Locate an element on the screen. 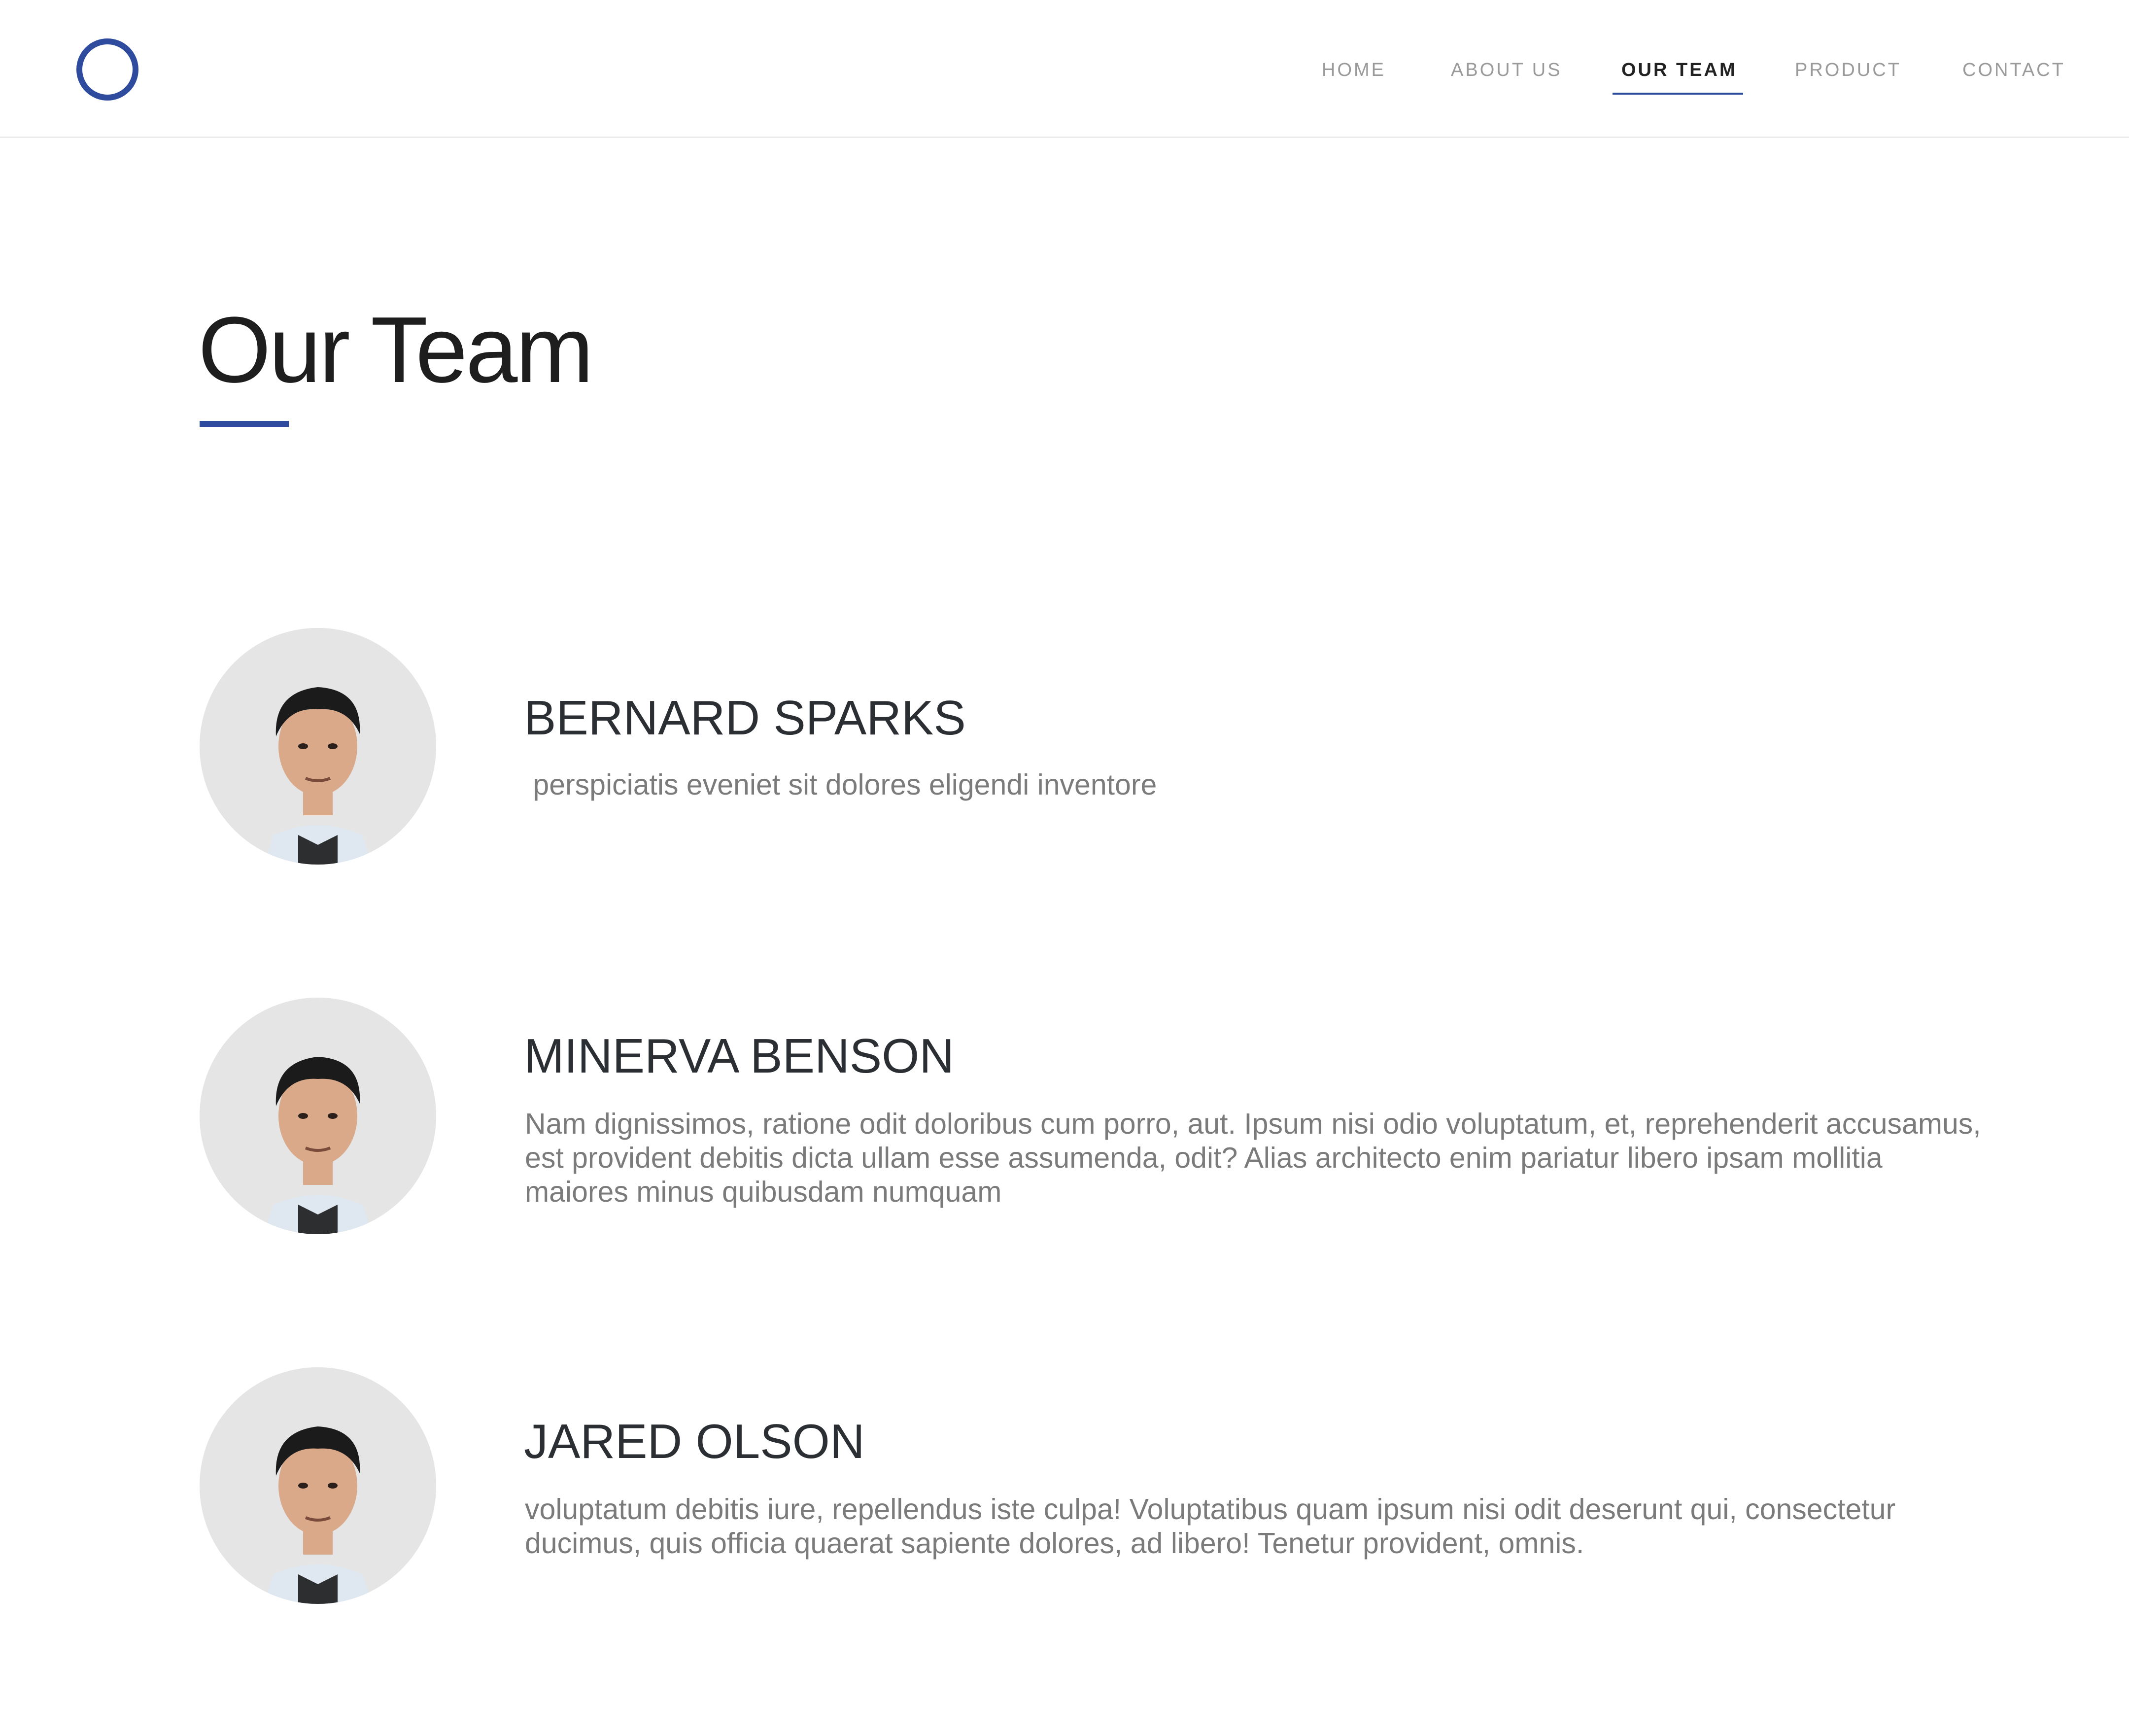 The width and height of the screenshot is (2129, 1736). member-name: MINERVA BENSON is located at coordinates (739, 1056).